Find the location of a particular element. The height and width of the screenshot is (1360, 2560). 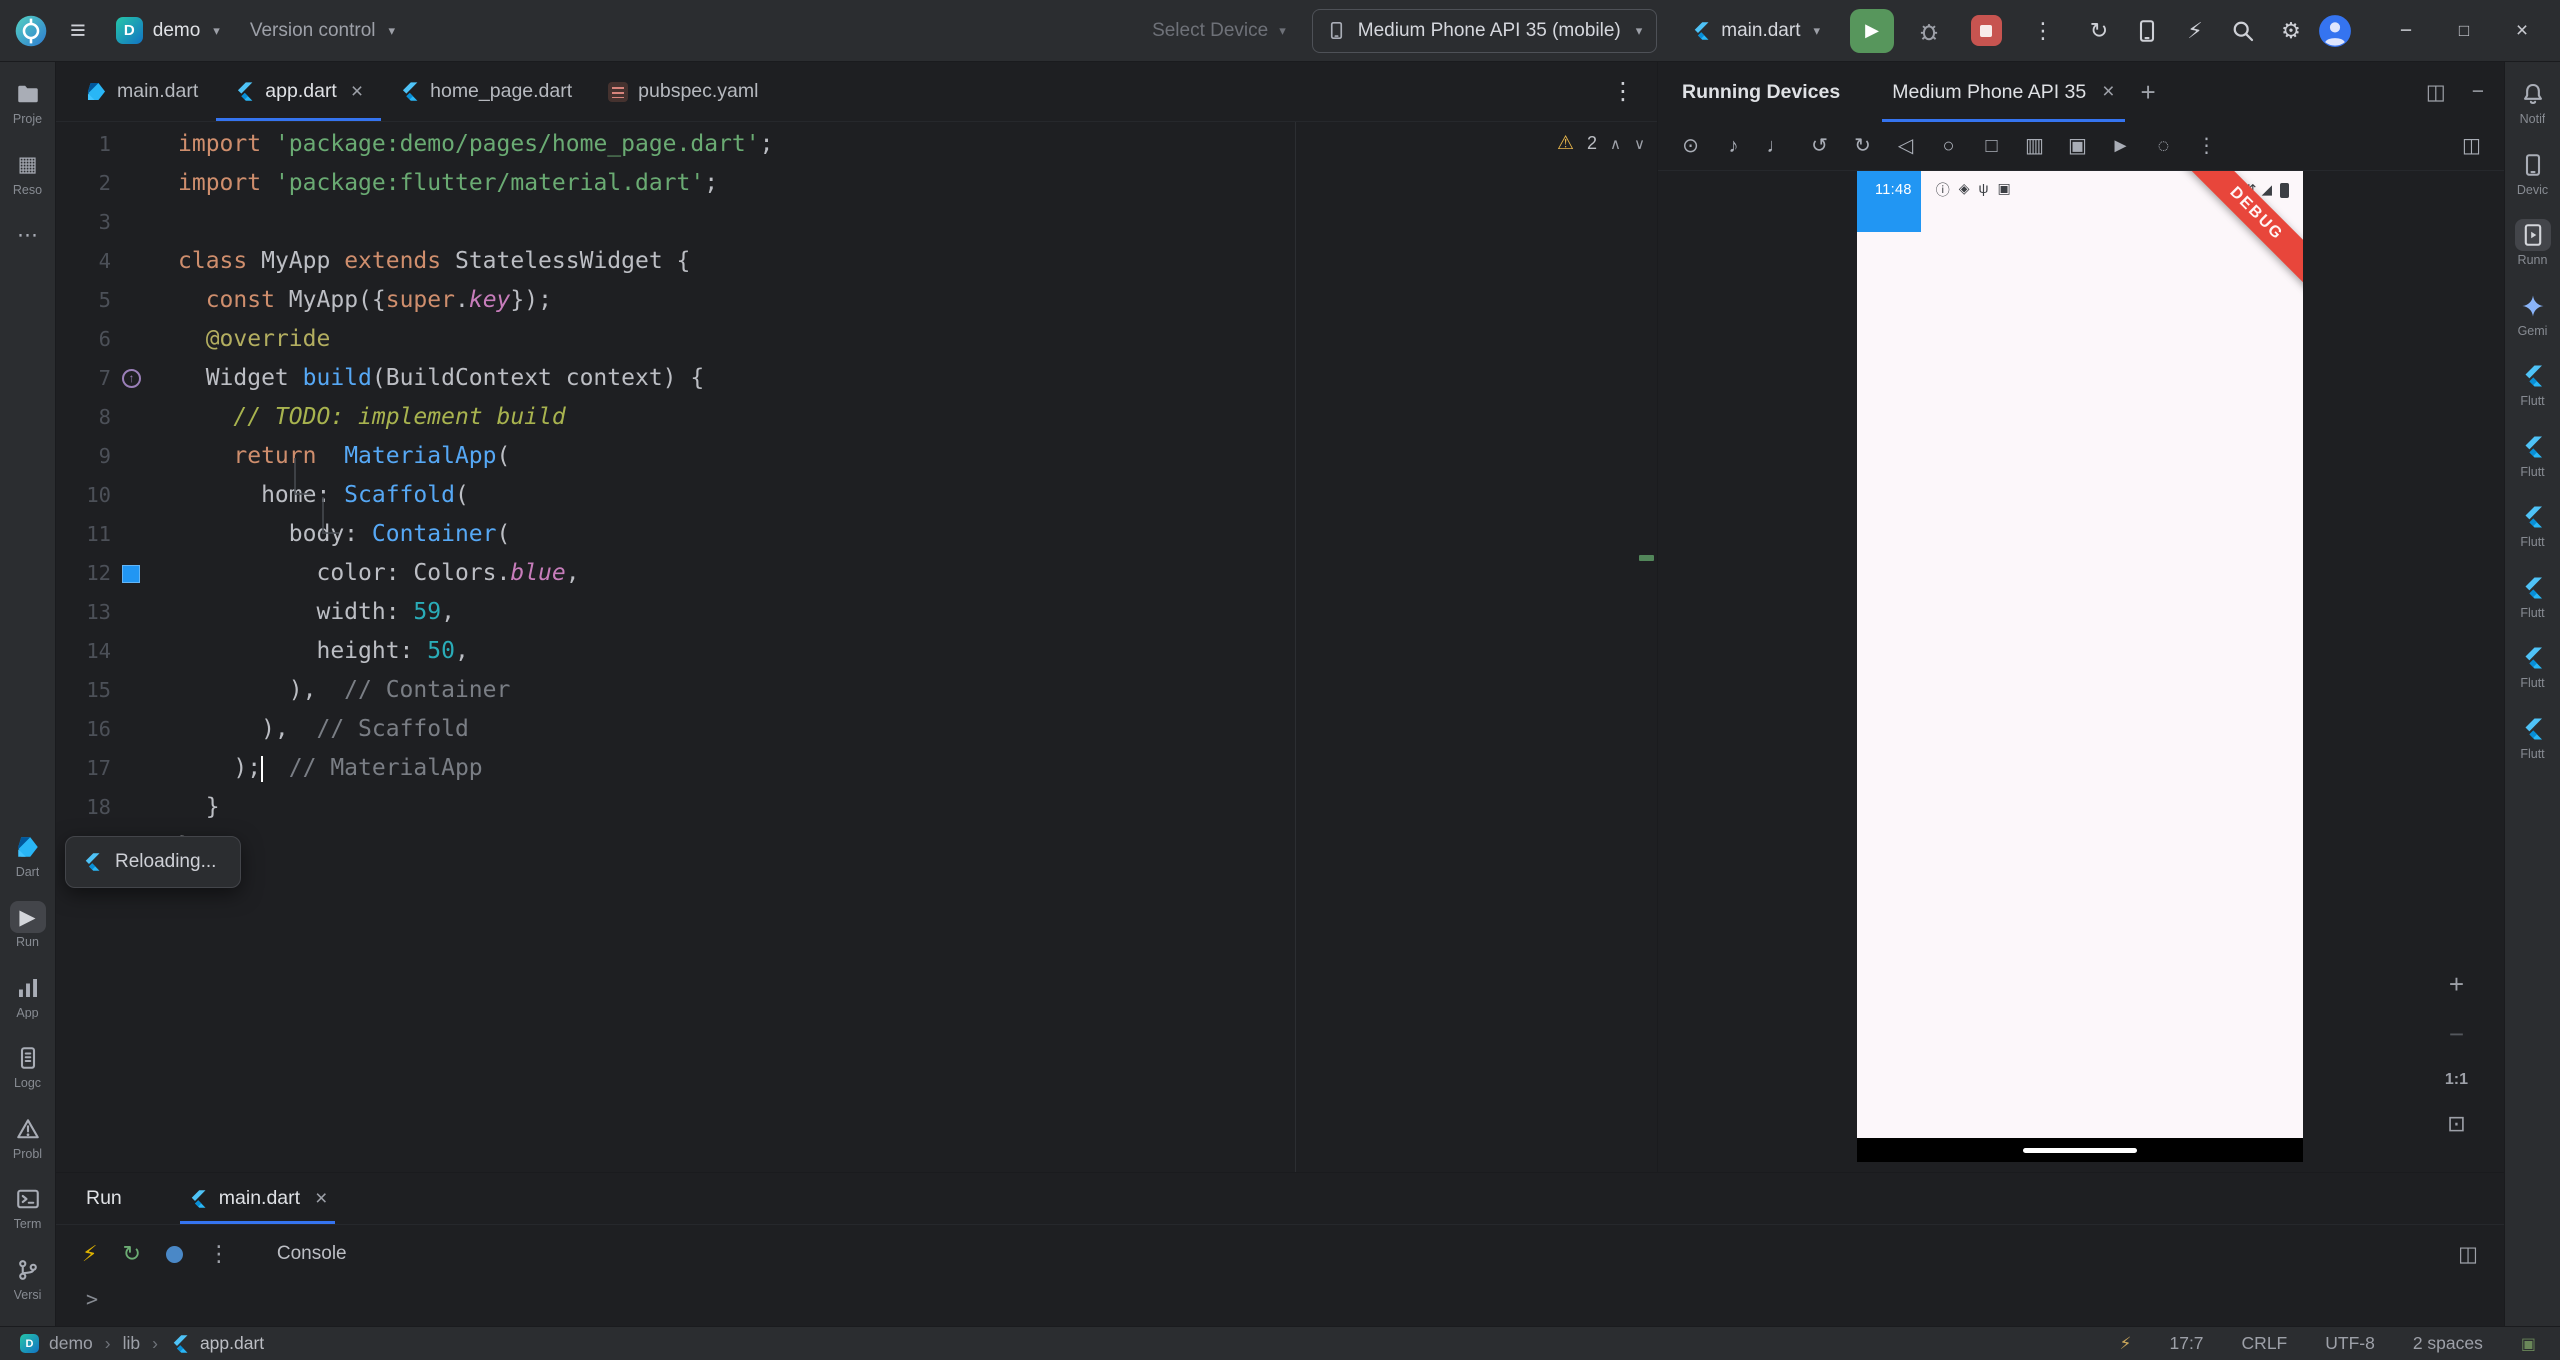

search-icon is located at coordinates (2243, 31).